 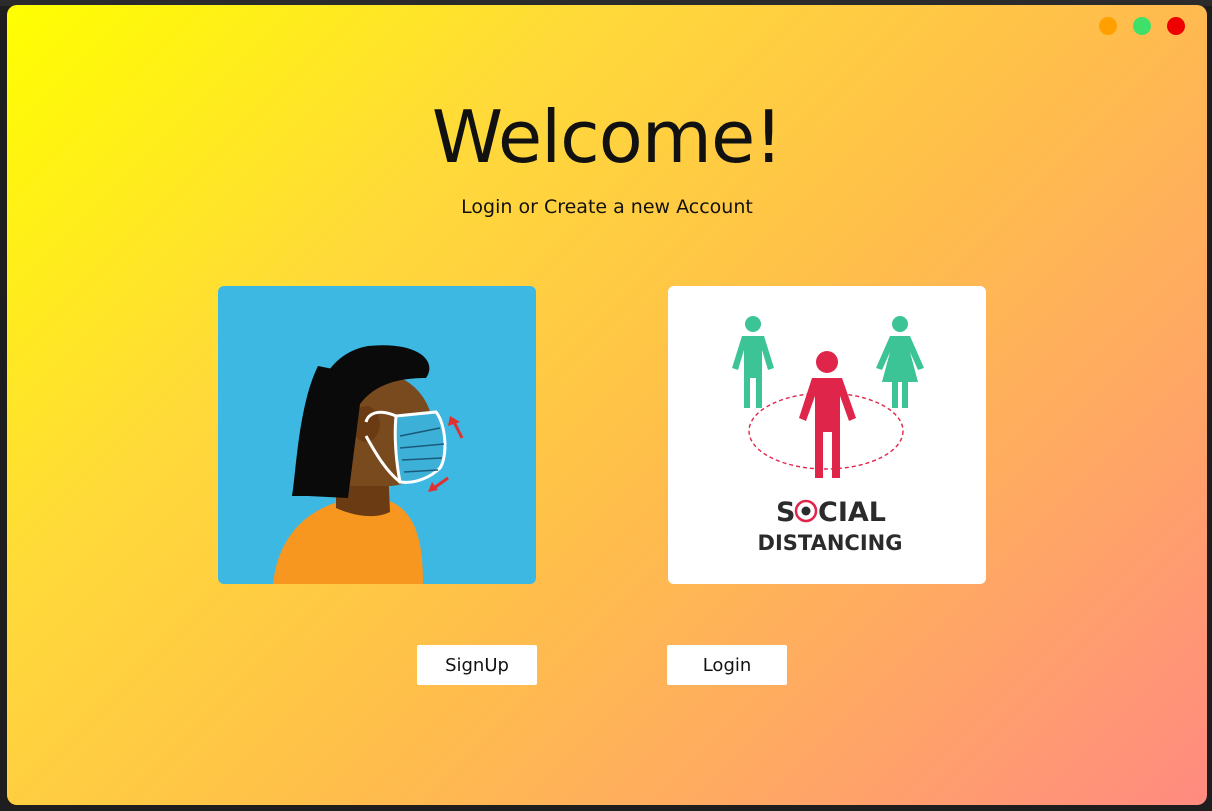 What do you see at coordinates (852, 512) in the screenshot?
I see `social-text-line1-end: CIAL` at bounding box center [852, 512].